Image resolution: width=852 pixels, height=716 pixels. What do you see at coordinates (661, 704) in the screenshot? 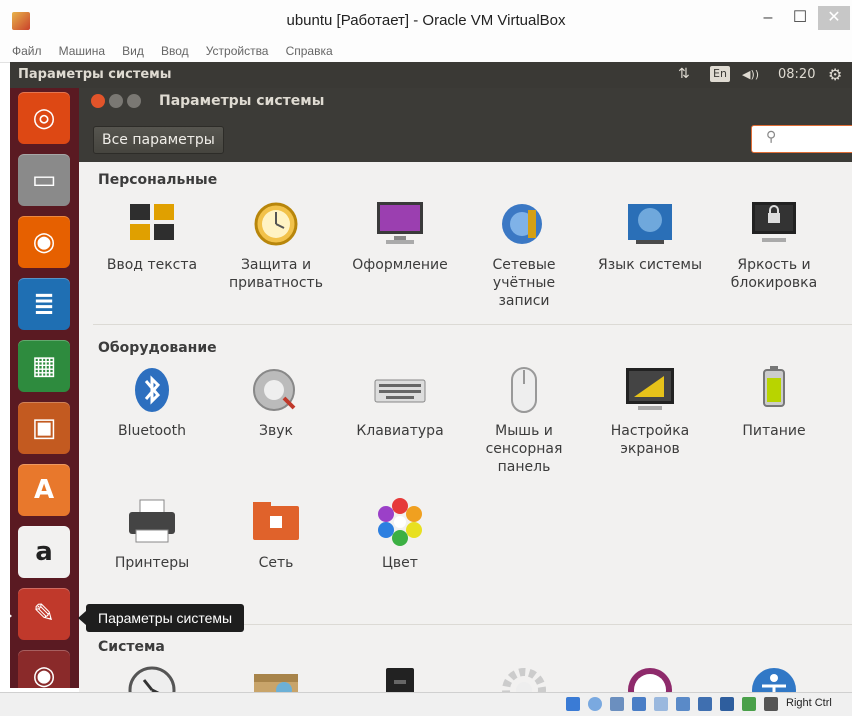
I see `usb-icon` at bounding box center [661, 704].